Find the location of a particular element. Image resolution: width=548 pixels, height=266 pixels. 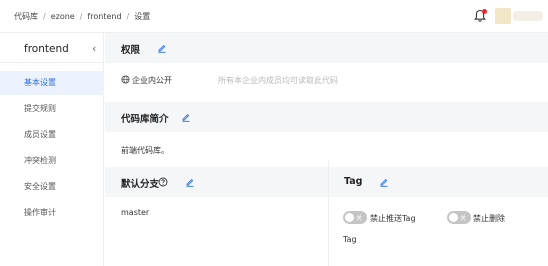

description-text: 前端代码库。 is located at coordinates (145, 150).